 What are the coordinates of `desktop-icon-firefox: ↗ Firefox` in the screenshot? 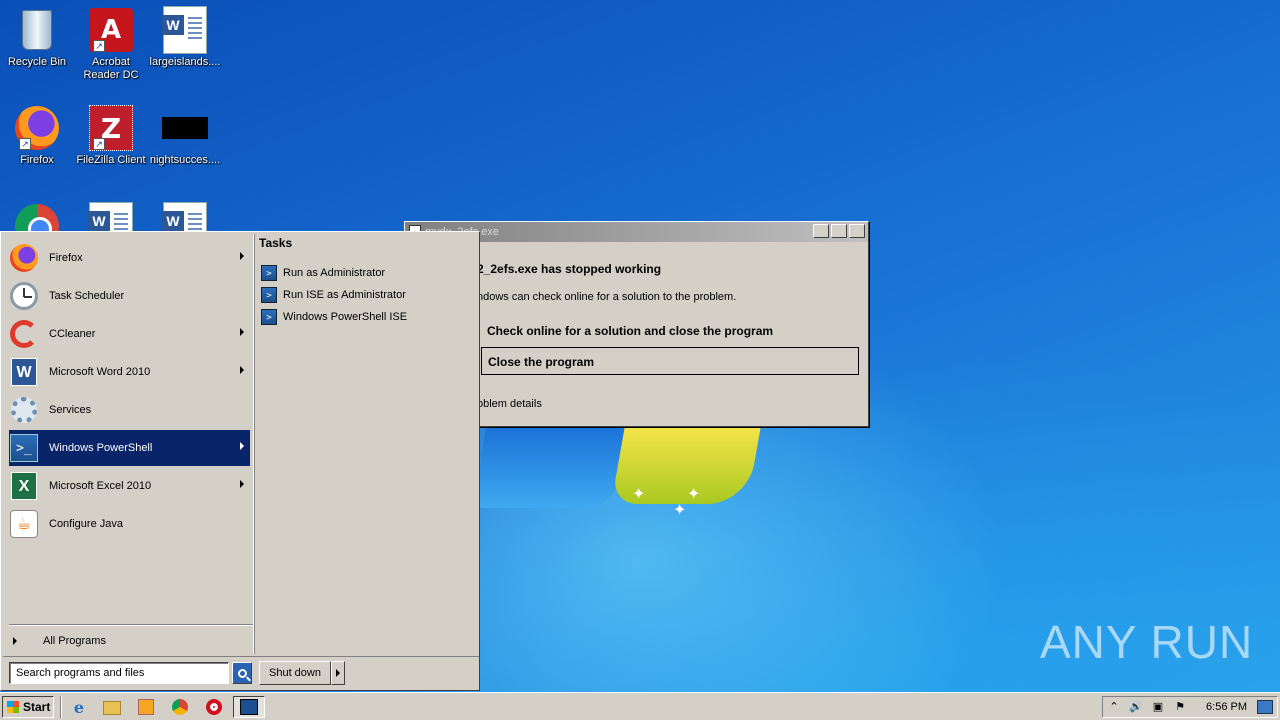 It's located at (37, 135).